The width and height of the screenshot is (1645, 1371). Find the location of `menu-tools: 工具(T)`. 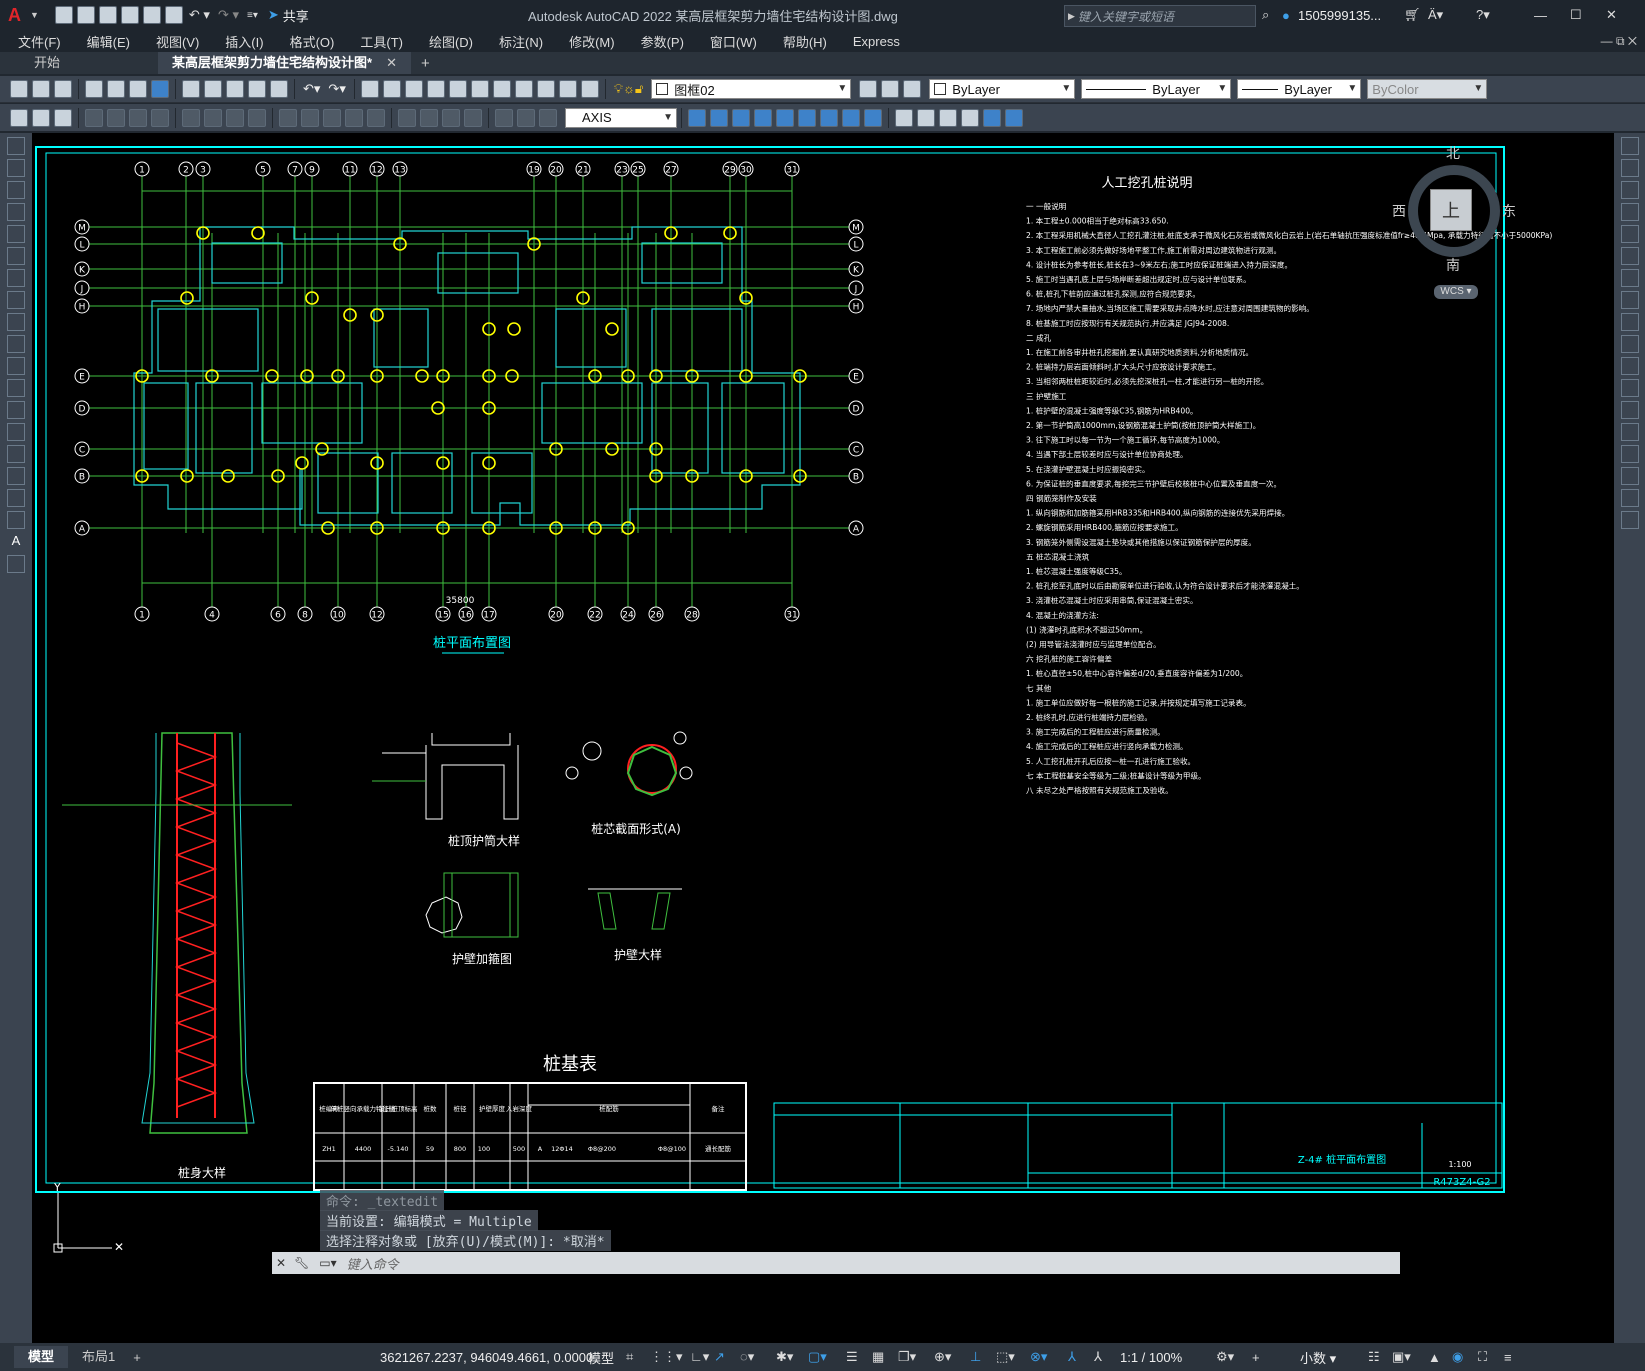

menu-tools: 工具(T) is located at coordinates (381, 41).